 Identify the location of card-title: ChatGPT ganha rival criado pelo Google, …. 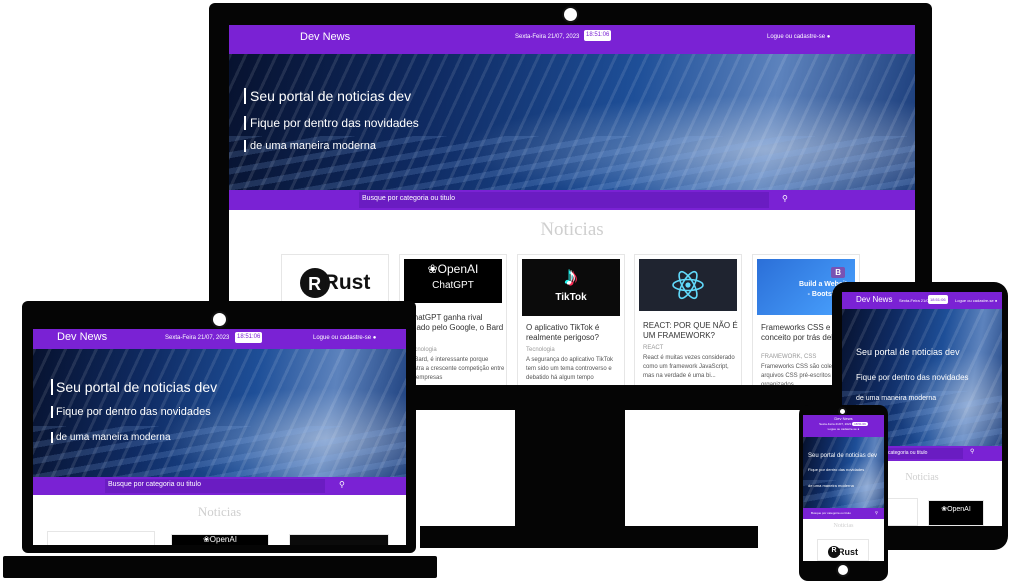
(457, 323).